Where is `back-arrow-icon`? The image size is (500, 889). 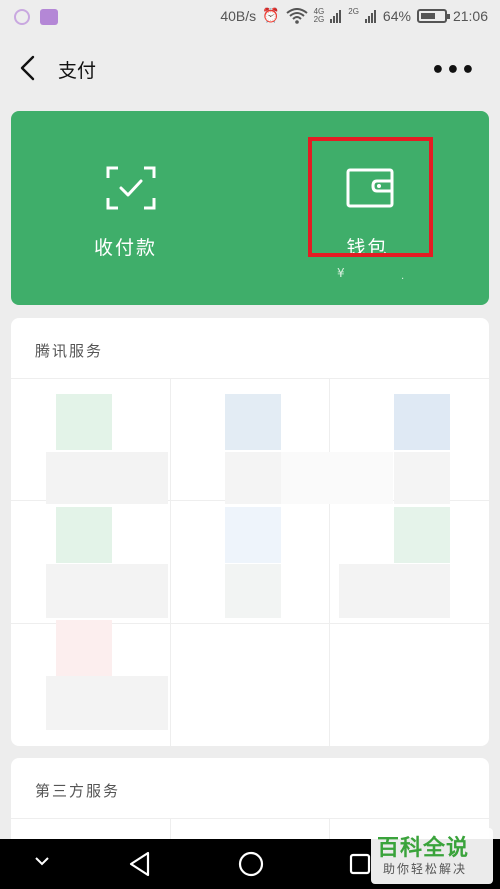
back-arrow-icon is located at coordinates (29, 68).